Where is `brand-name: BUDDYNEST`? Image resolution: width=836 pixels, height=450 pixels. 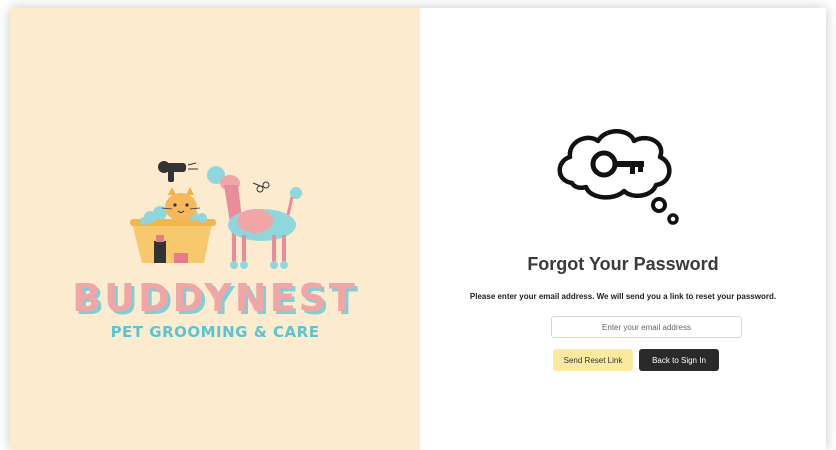 brand-name: BUDDYNEST is located at coordinates (215, 298).